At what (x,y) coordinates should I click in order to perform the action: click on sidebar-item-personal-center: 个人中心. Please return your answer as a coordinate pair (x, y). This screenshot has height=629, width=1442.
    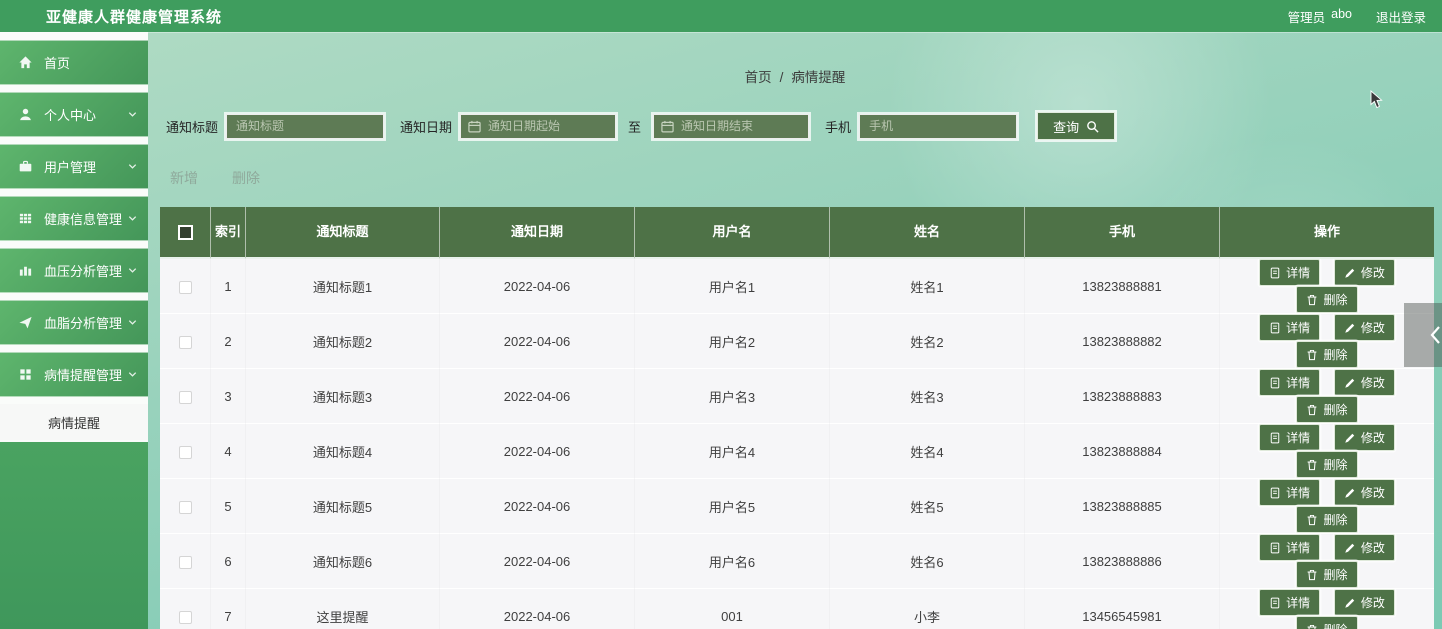
    Looking at the image, I should click on (74, 114).